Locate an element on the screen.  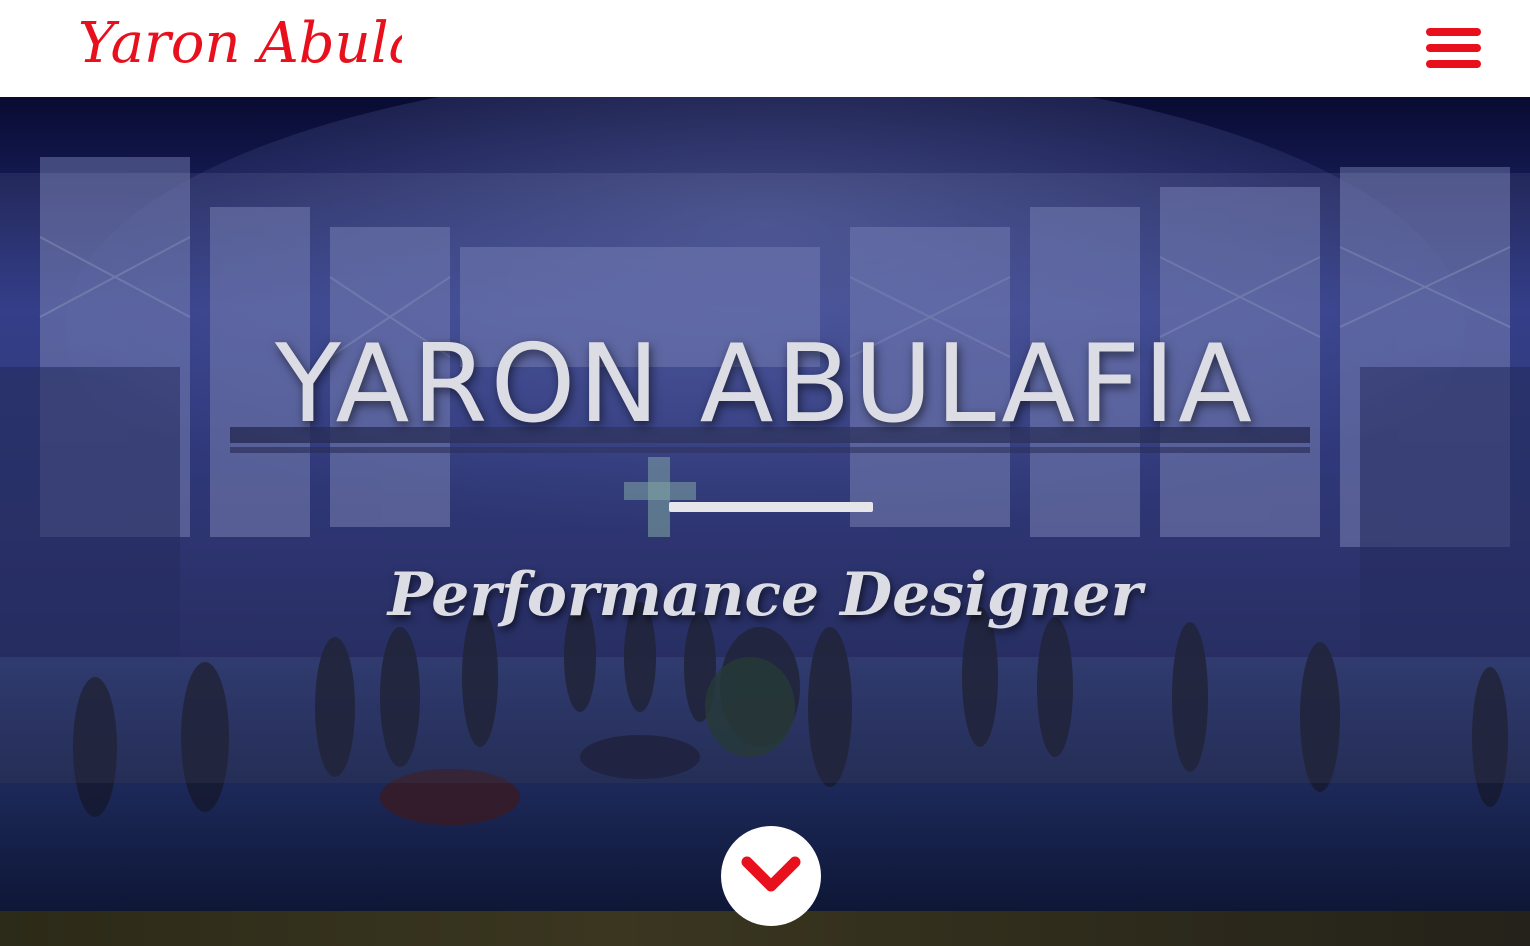
menu-bar-bottom is located at coordinates (1453, 64).